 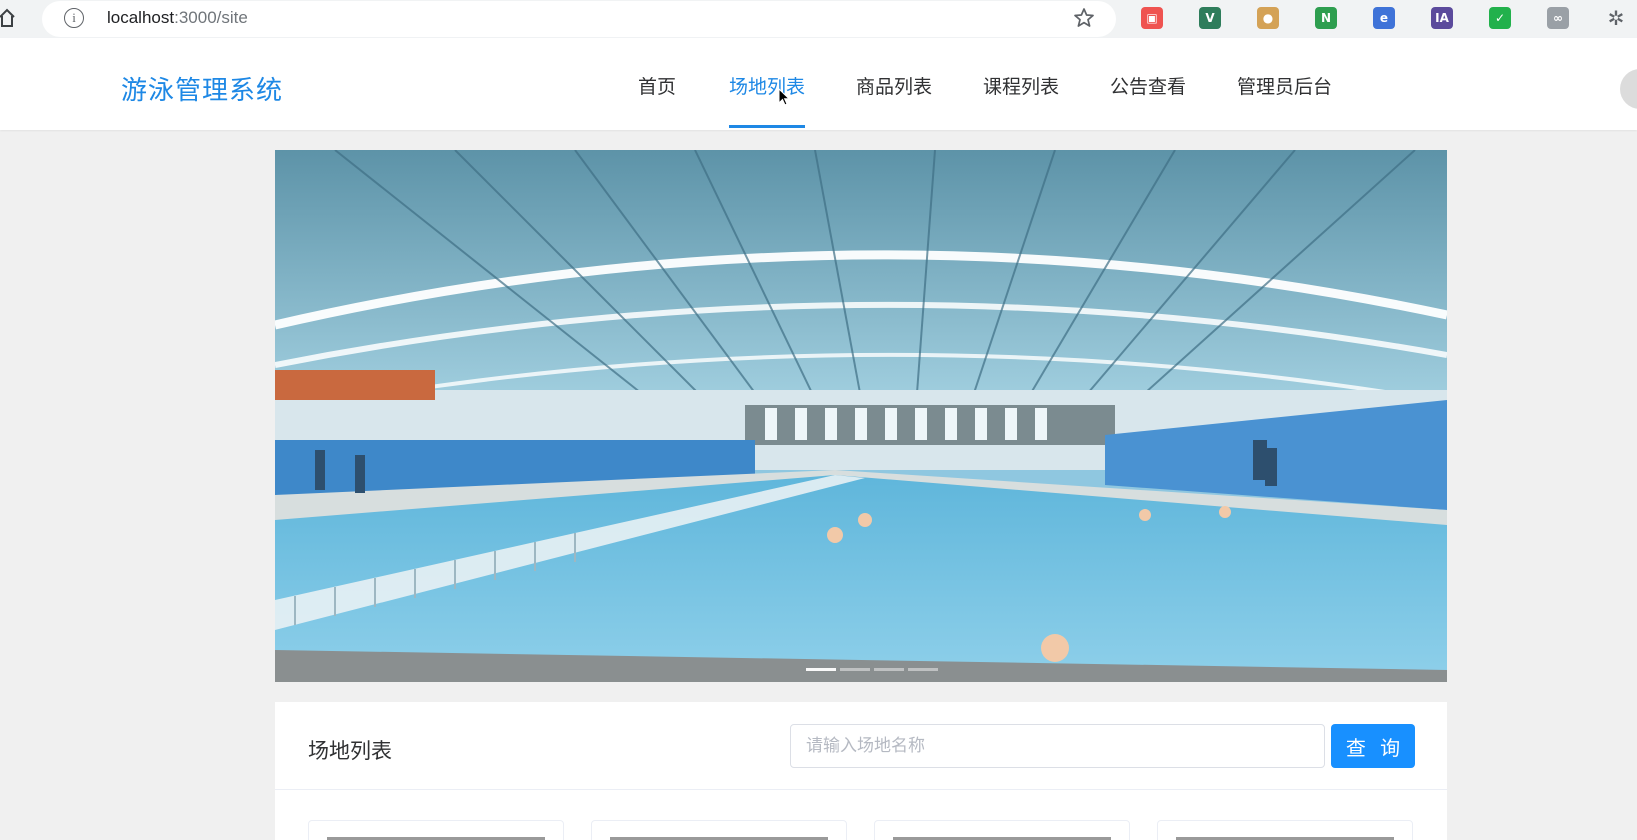 What do you see at coordinates (1284, 85) in the screenshot?
I see `nav-item-6: 管理员后台` at bounding box center [1284, 85].